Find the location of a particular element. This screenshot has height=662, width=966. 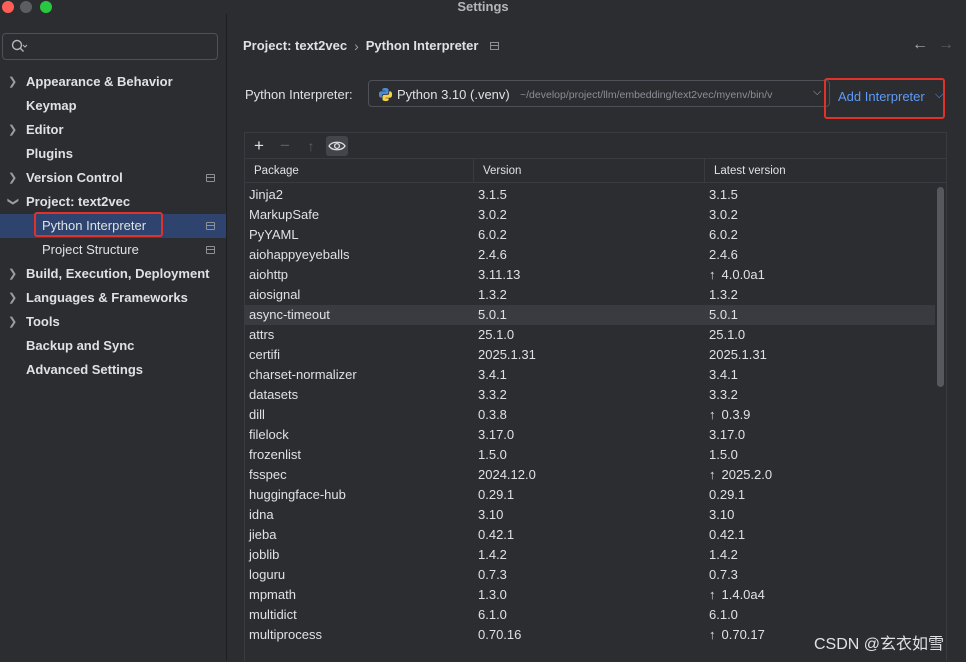

table-row: attrs 25.1.0 25.1.0 is located at coordinates (590, 335).